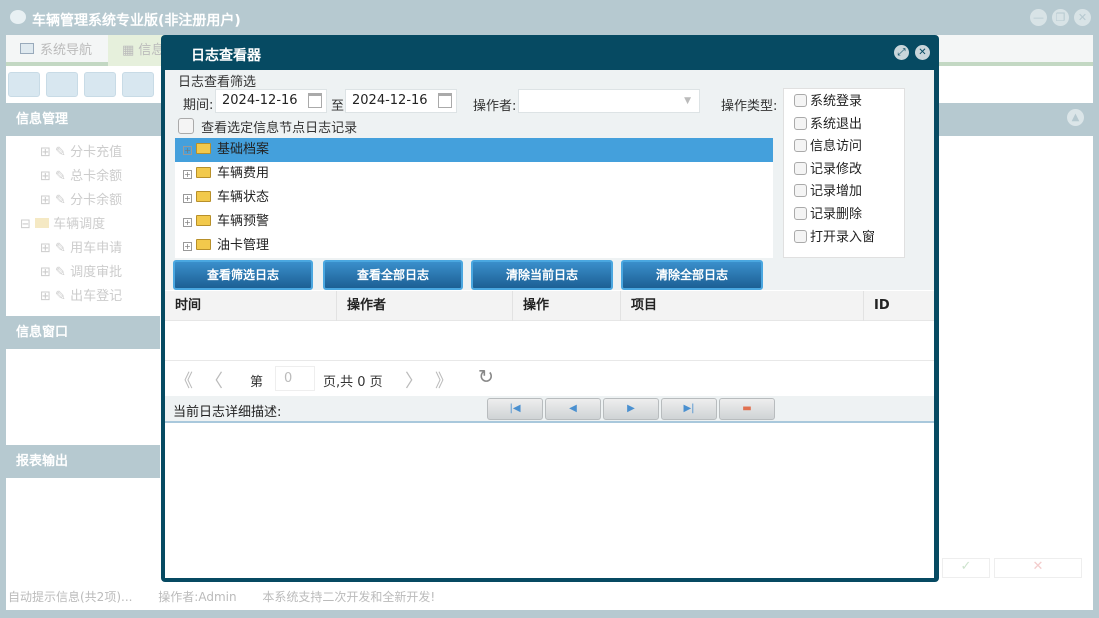  I want to click on nav-item: ⊟ 车辆调度, so click(90, 225).